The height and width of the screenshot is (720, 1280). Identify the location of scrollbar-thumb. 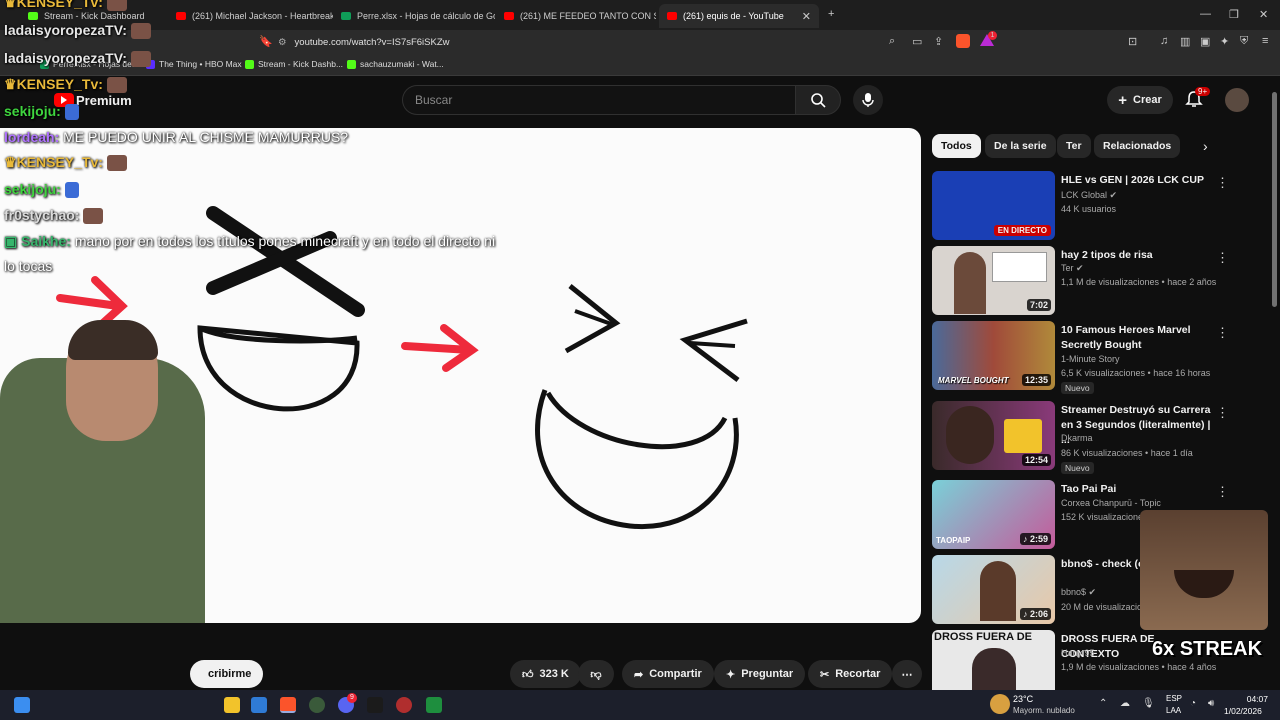
(1274, 199).